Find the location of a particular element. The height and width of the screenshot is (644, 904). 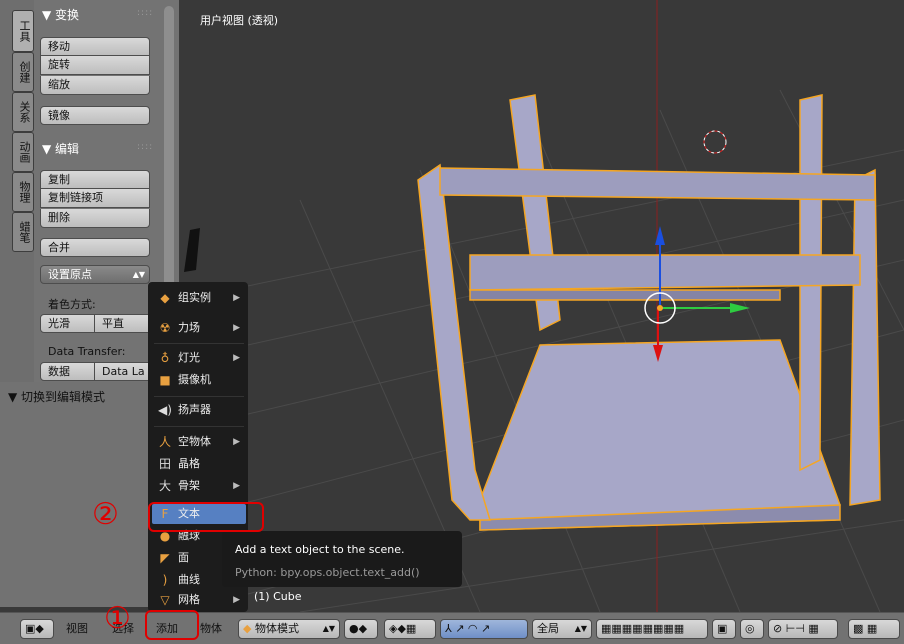

menu-item-empty: 人空物体 ▶ is located at coordinates (199, 442).